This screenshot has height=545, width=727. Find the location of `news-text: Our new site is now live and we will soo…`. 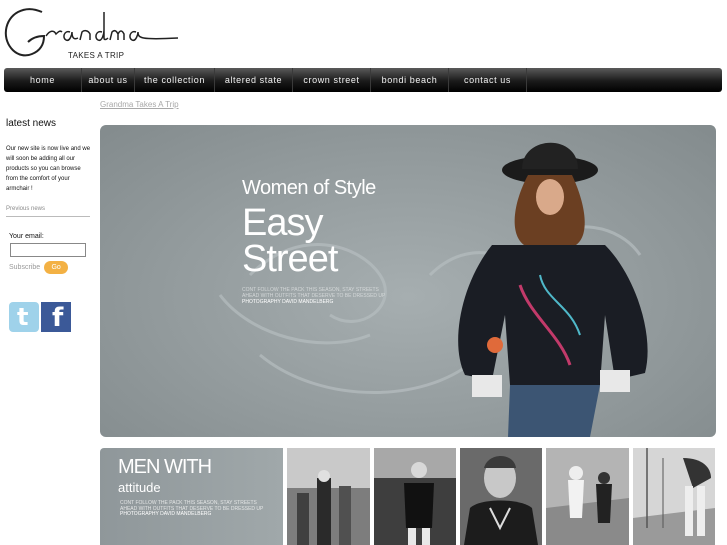

news-text: Our new site is now live and we will soo… is located at coordinates (48, 169).